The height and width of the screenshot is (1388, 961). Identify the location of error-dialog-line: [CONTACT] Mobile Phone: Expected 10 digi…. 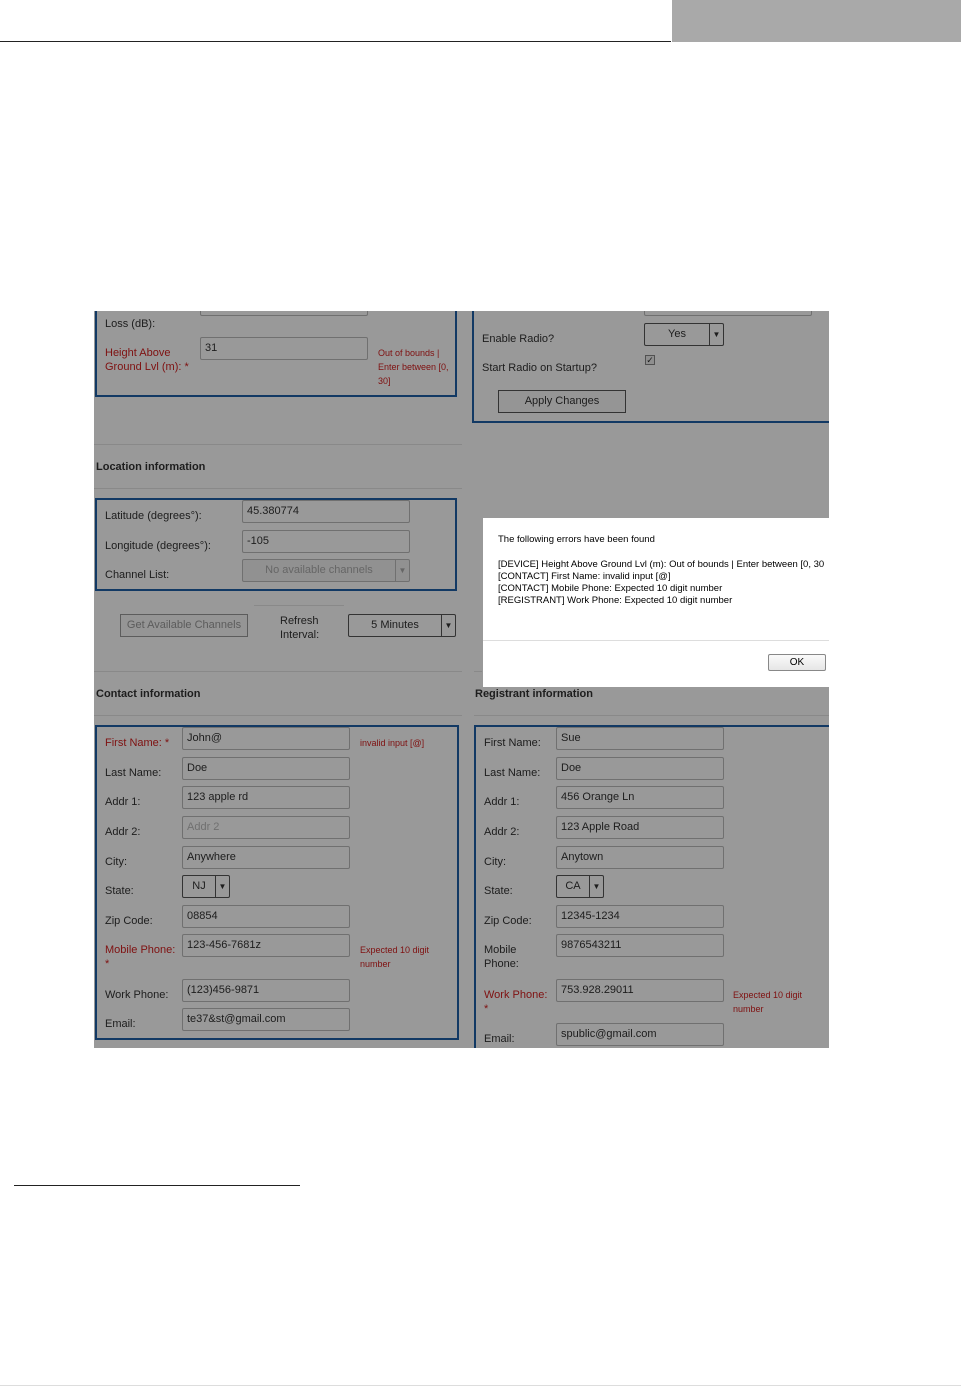
(610, 588).